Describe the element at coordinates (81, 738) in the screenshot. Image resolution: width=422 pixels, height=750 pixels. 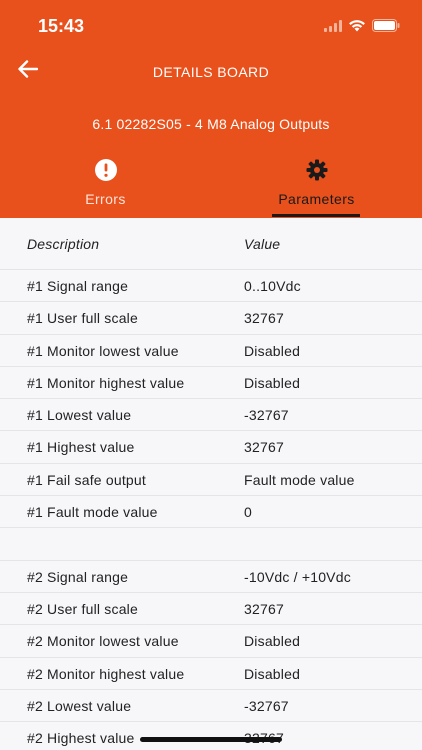
I see `parameter-name: #2 Highest value` at that location.